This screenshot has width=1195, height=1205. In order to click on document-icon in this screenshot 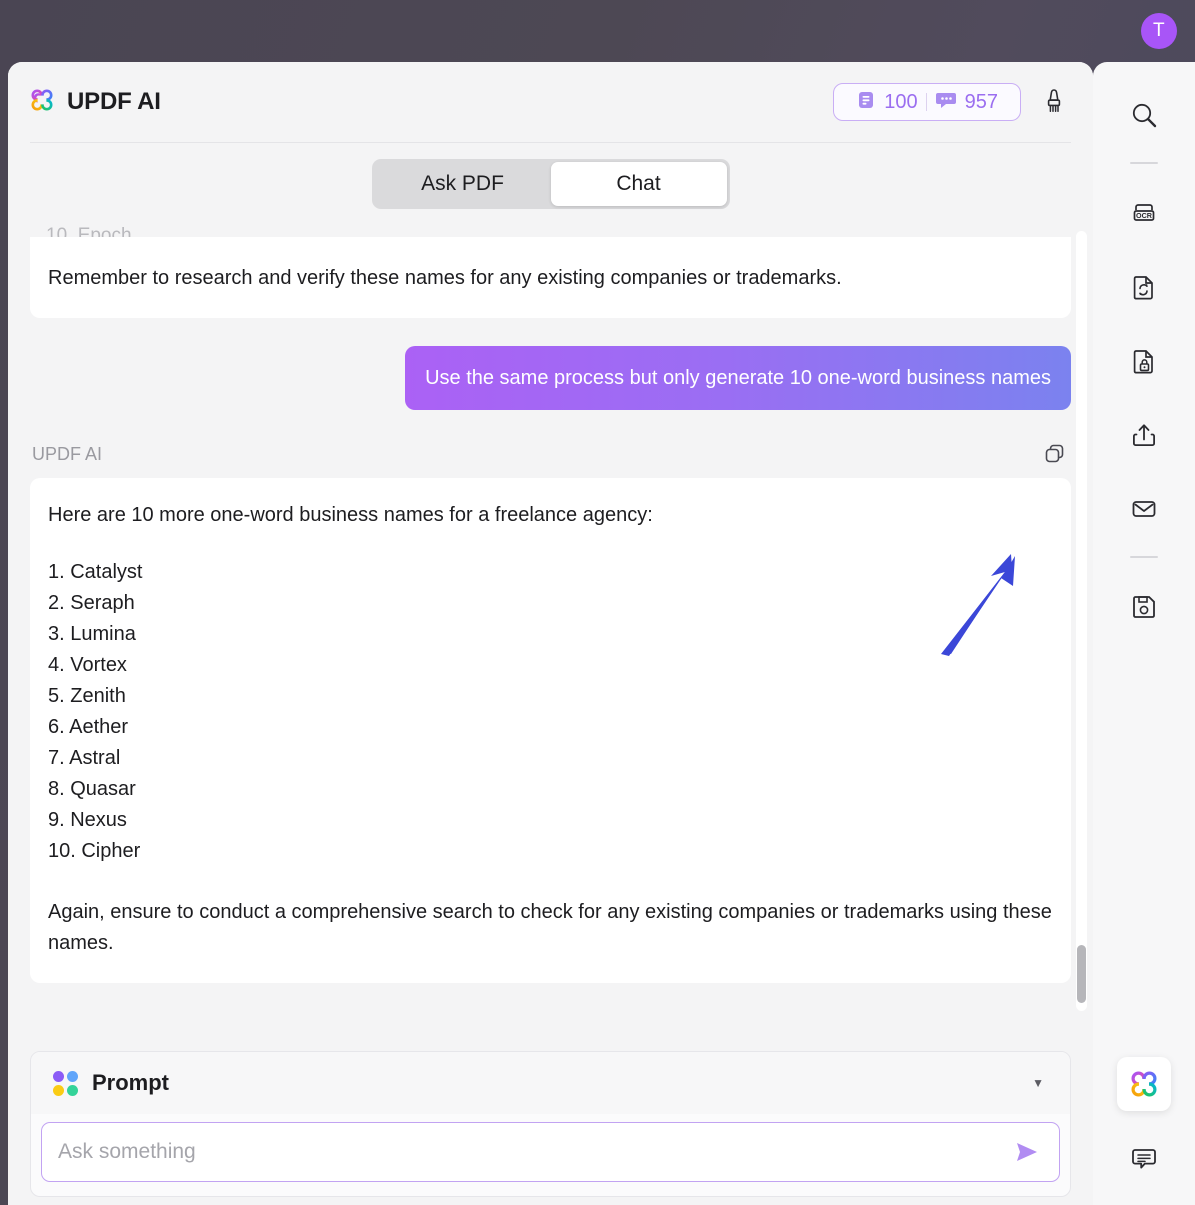, I will do `click(866, 102)`.